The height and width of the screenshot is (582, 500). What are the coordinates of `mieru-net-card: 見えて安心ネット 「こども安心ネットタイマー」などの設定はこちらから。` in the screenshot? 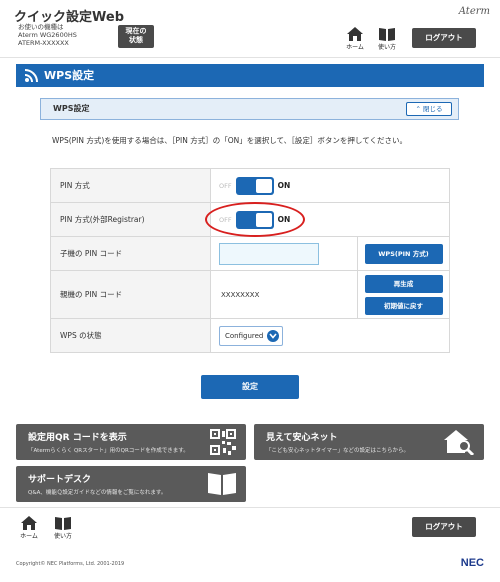 It's located at (369, 442).